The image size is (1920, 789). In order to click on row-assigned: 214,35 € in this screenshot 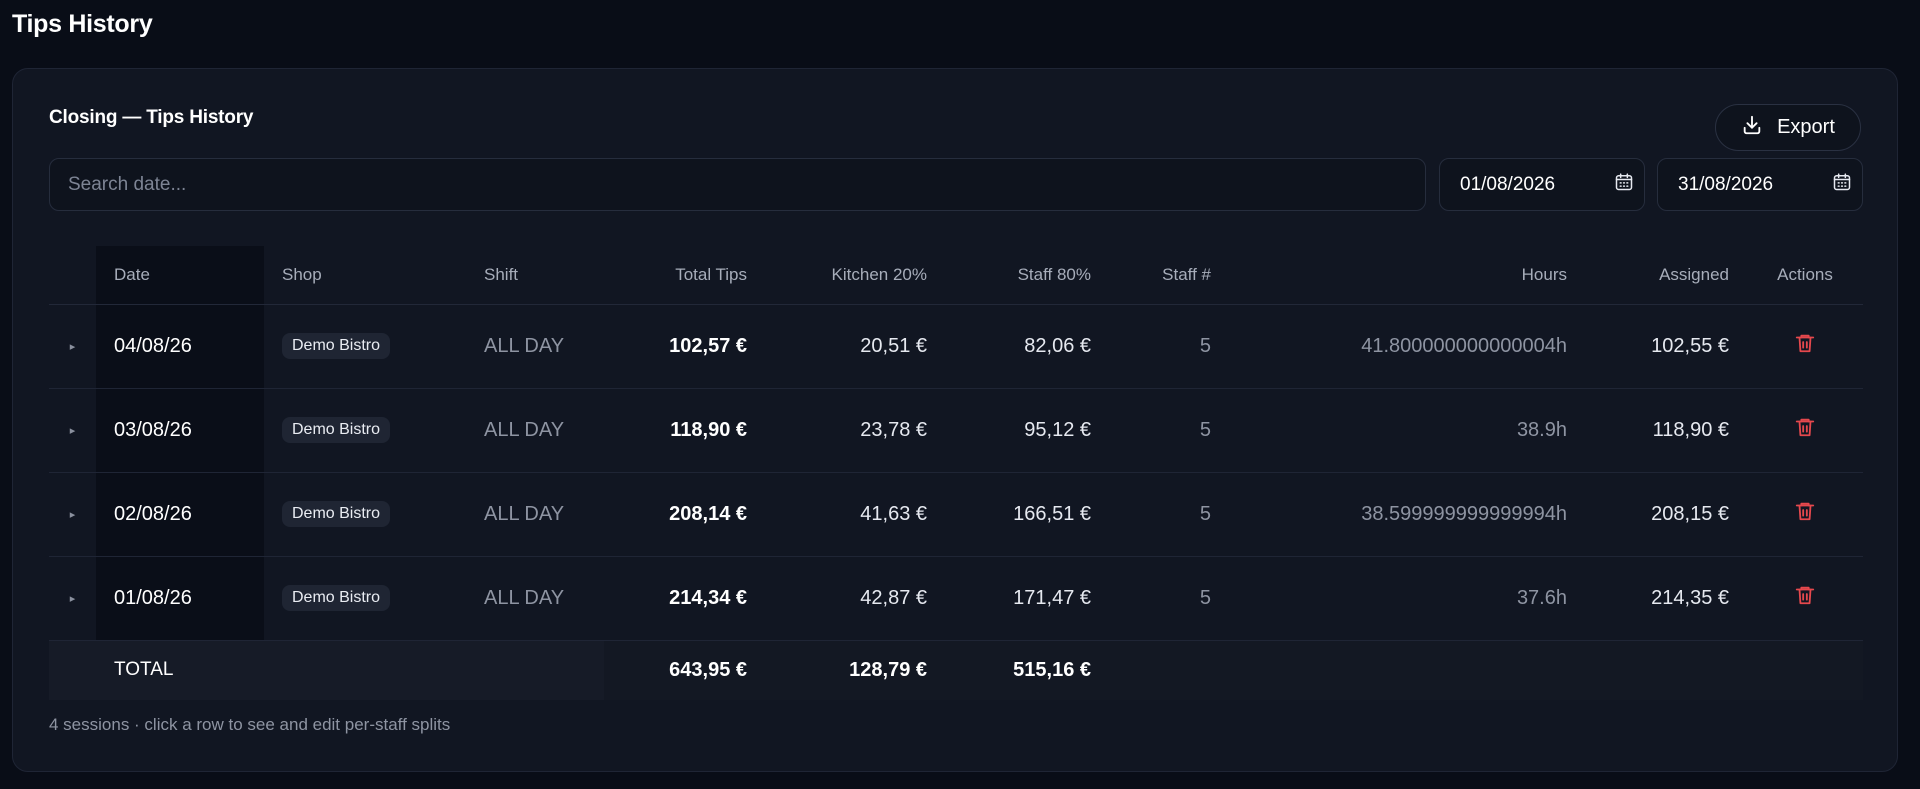, I will do `click(1666, 598)`.